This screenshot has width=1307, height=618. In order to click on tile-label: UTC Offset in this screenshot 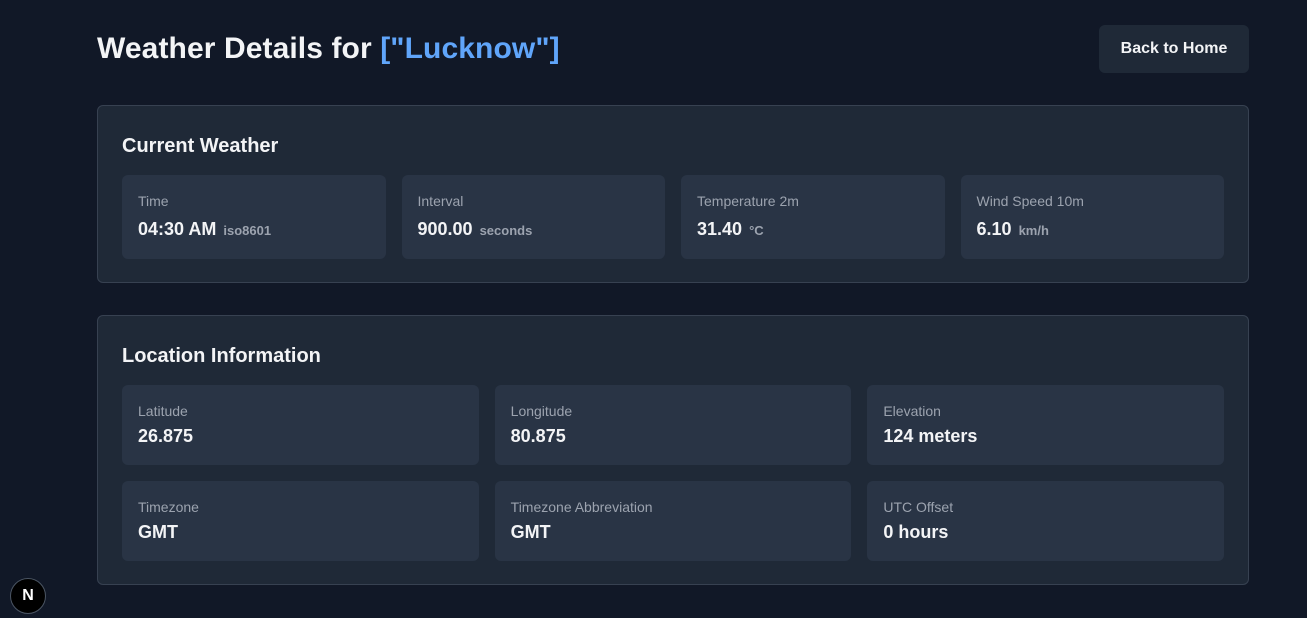, I will do `click(918, 507)`.